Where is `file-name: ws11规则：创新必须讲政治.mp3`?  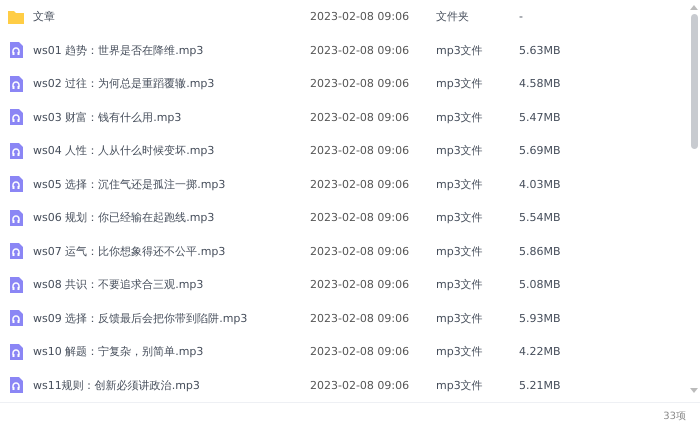
file-name: ws11规则：创新必须讲政治.mp3 is located at coordinates (171, 385).